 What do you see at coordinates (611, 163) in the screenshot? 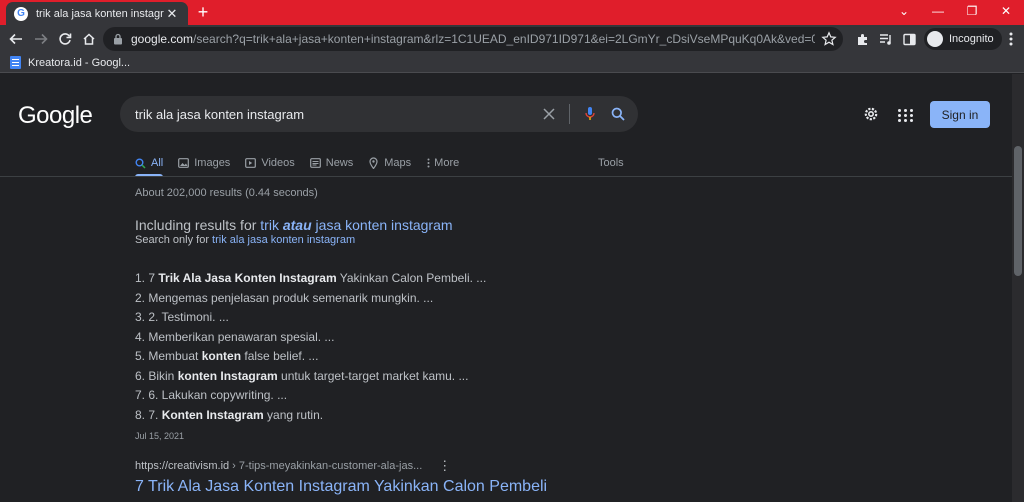
I see `tools-button: Tools` at bounding box center [611, 163].